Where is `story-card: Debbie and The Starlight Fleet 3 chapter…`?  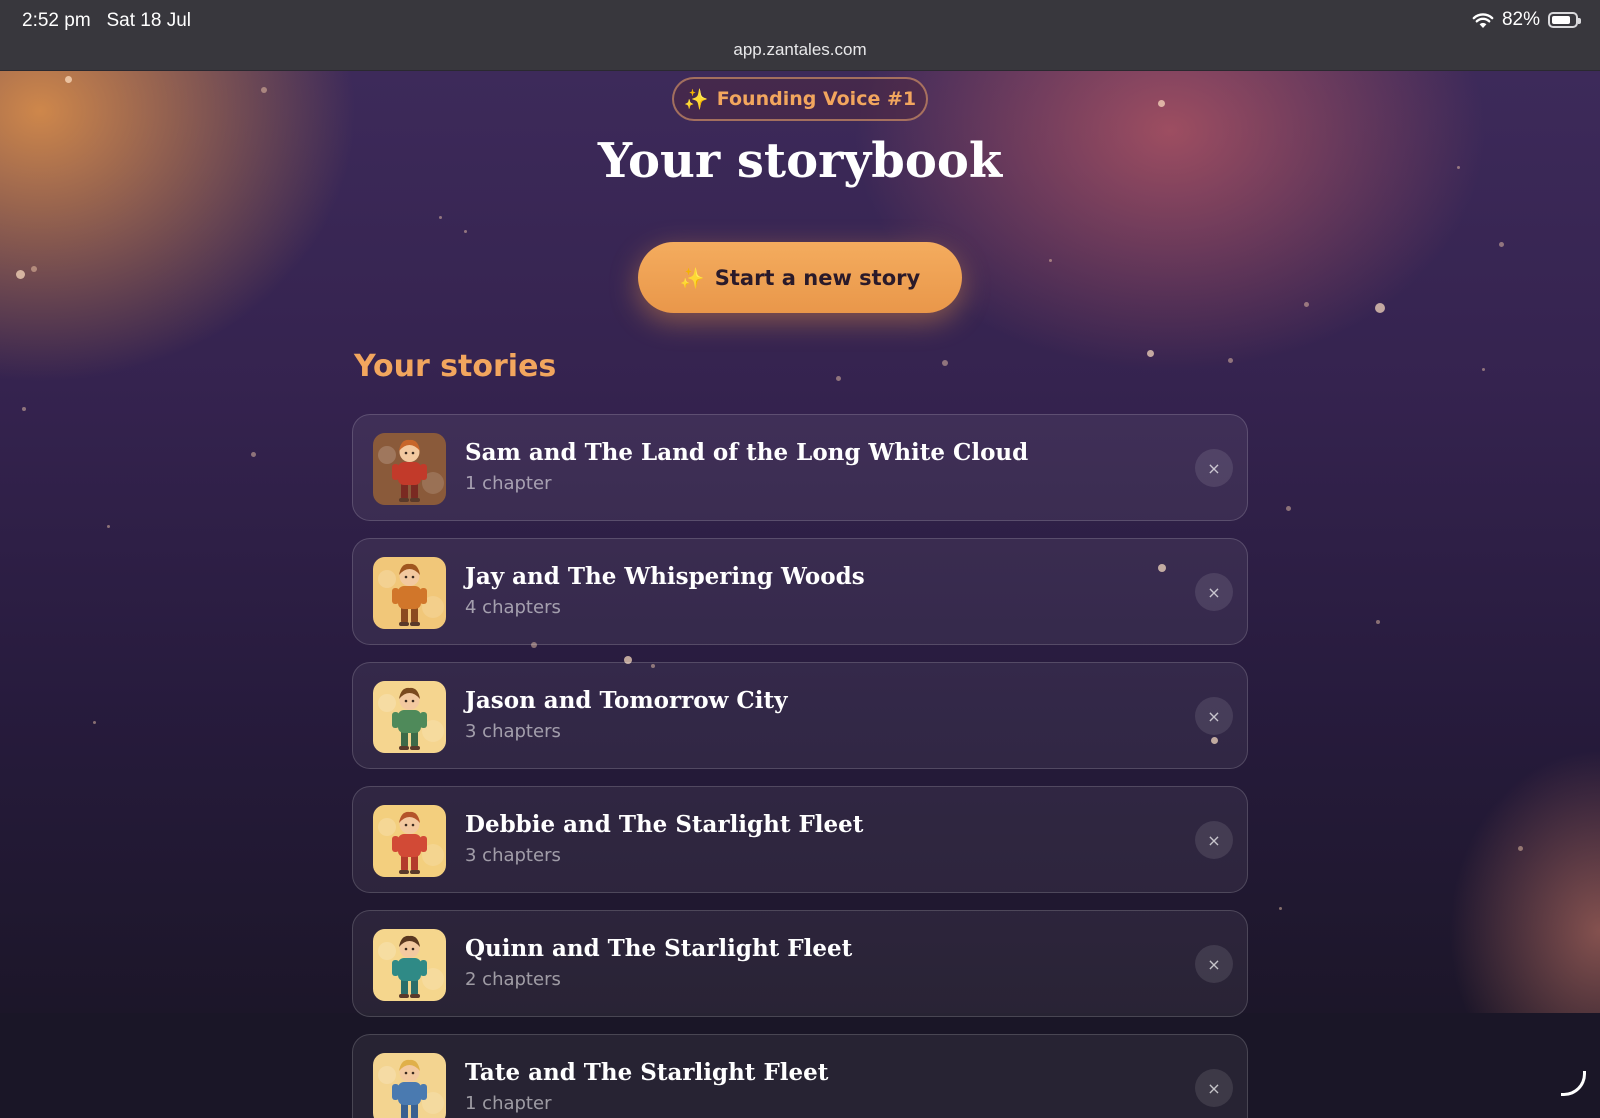 story-card: Debbie and The Starlight Fleet 3 chapter… is located at coordinates (800, 839).